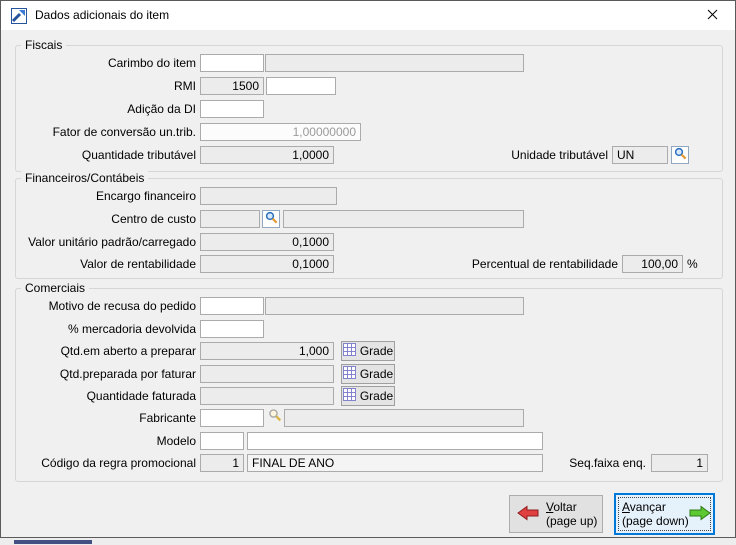 This screenshot has width=736, height=545. What do you see at coordinates (161, 109) in the screenshot?
I see `adicao-di-label: Adição da DI` at bounding box center [161, 109].